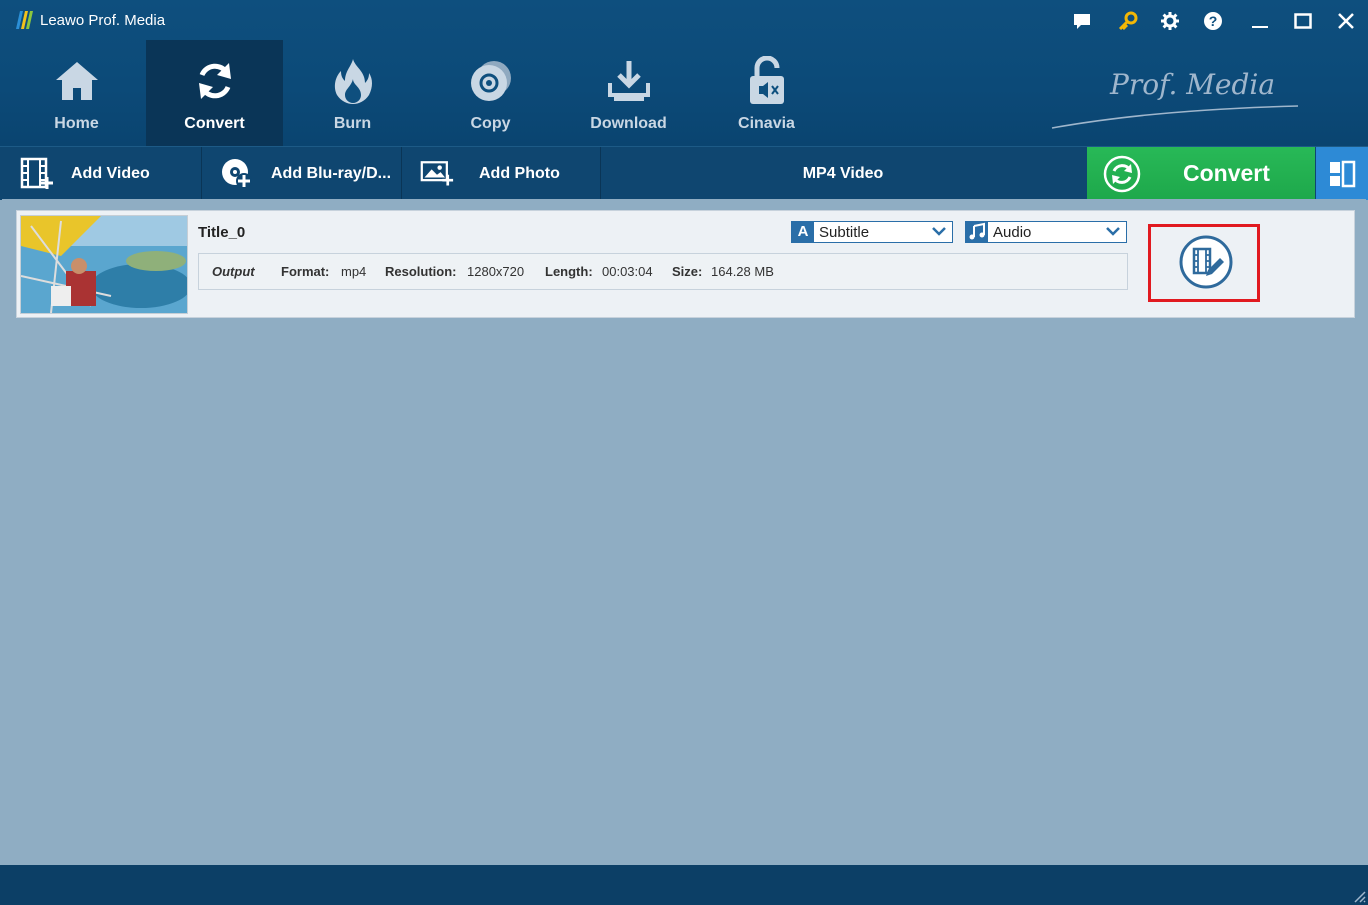 This screenshot has width=1368, height=905. What do you see at coordinates (1260, 21) in the screenshot?
I see `minimize-icon` at bounding box center [1260, 21].